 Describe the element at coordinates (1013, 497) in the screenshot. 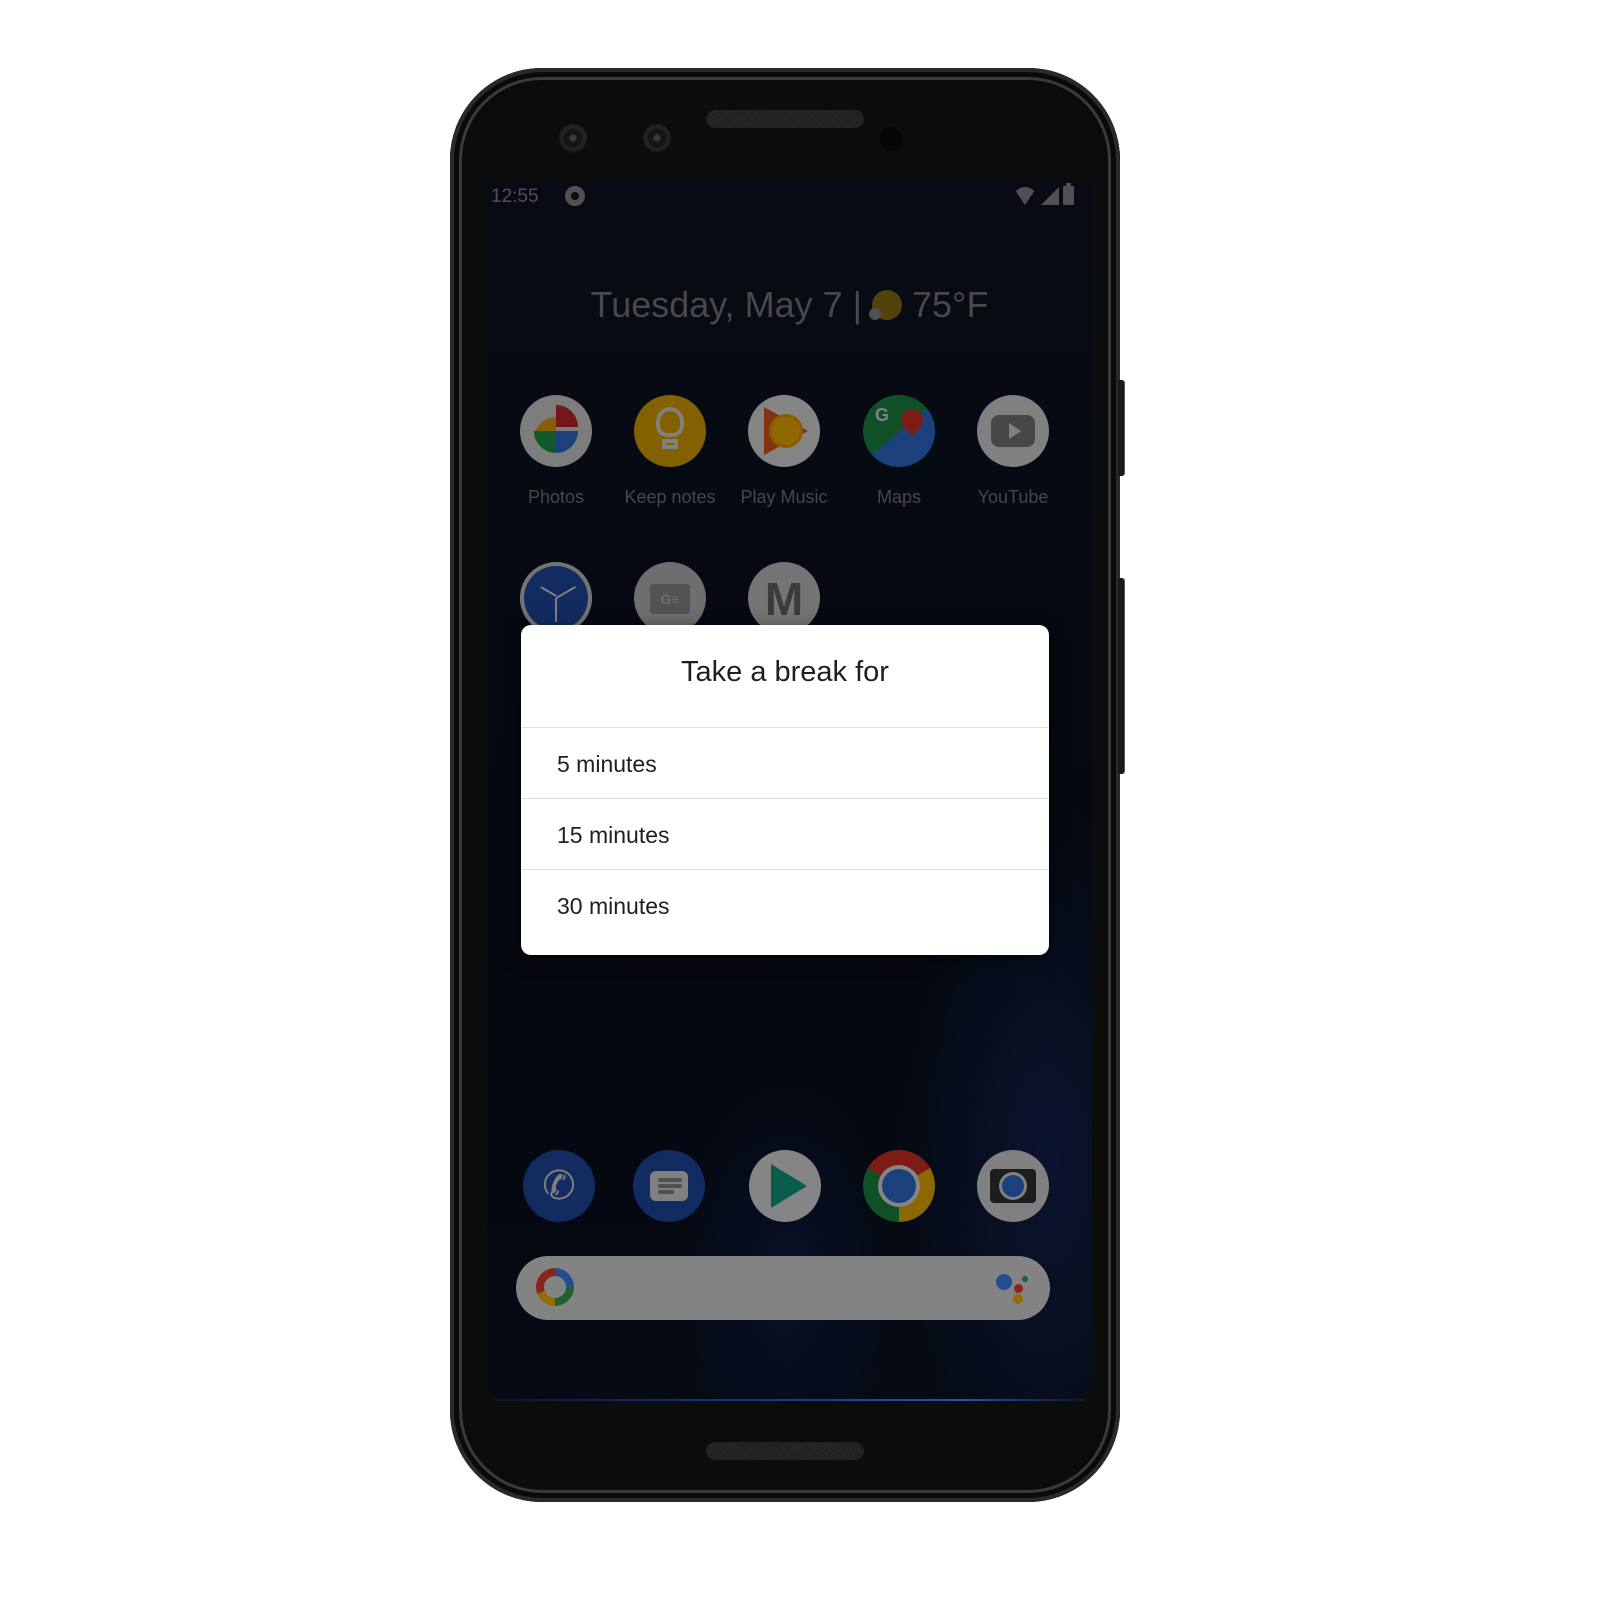

I see `app-label: YouTube` at that location.